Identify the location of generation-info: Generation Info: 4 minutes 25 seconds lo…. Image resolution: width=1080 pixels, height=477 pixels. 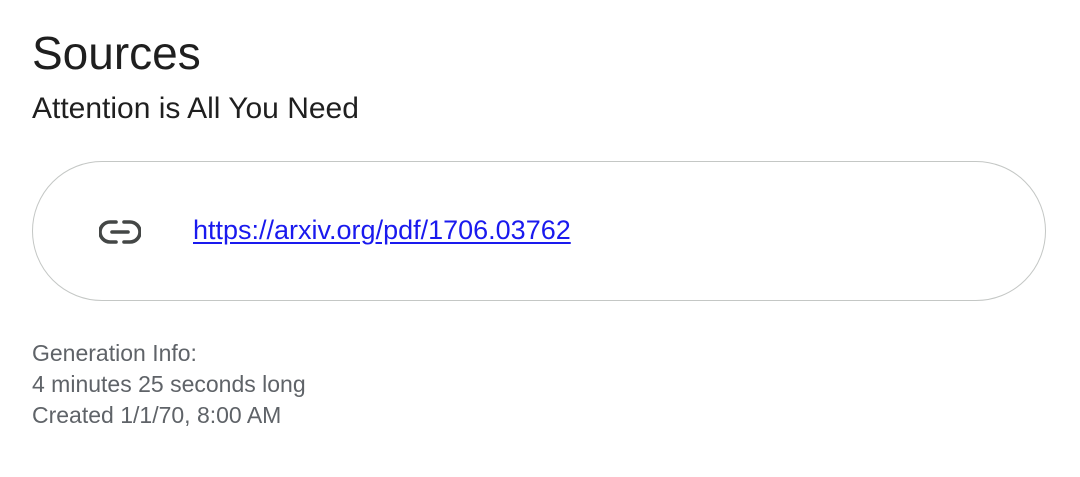
(169, 384).